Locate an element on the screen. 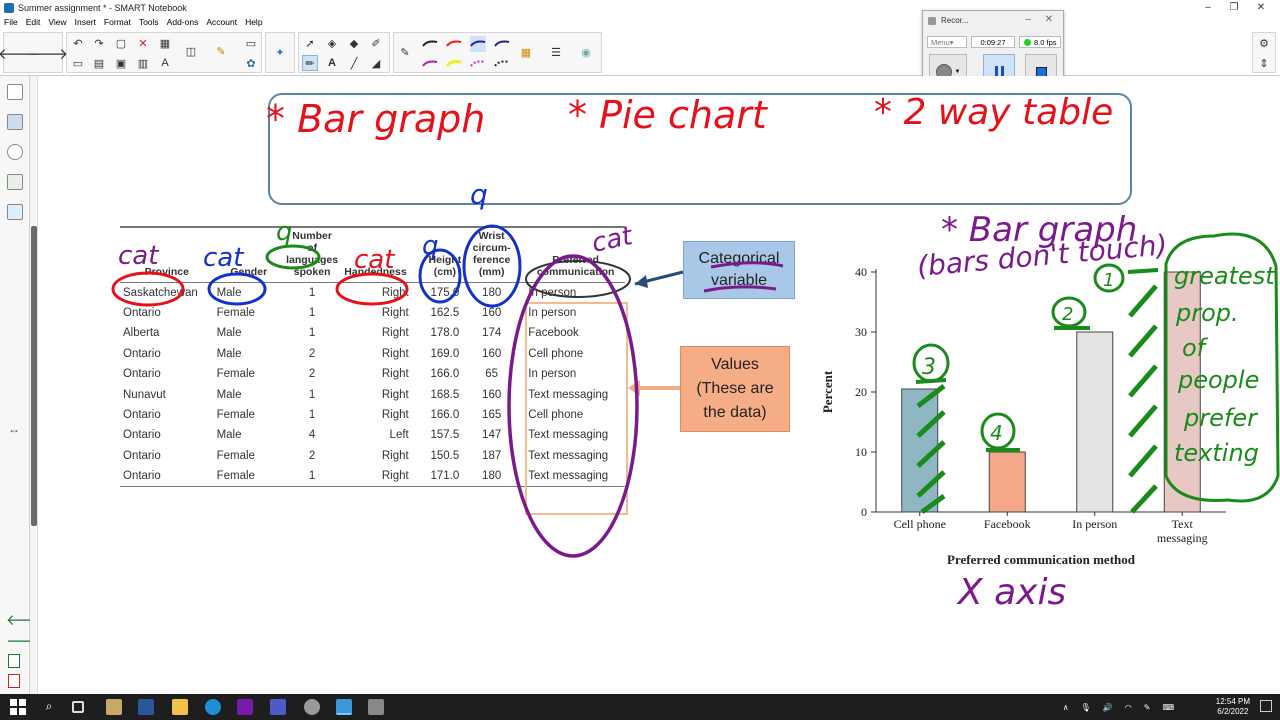  pen-style-magenta-dashed is located at coordinates (478, 64).